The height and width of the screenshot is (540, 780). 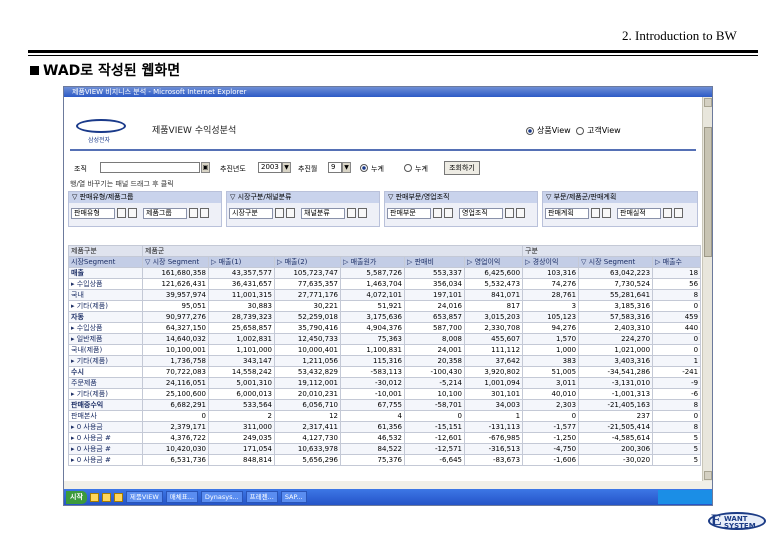 I want to click on row-label: ▸ 일반제품, so click(x=105, y=339).